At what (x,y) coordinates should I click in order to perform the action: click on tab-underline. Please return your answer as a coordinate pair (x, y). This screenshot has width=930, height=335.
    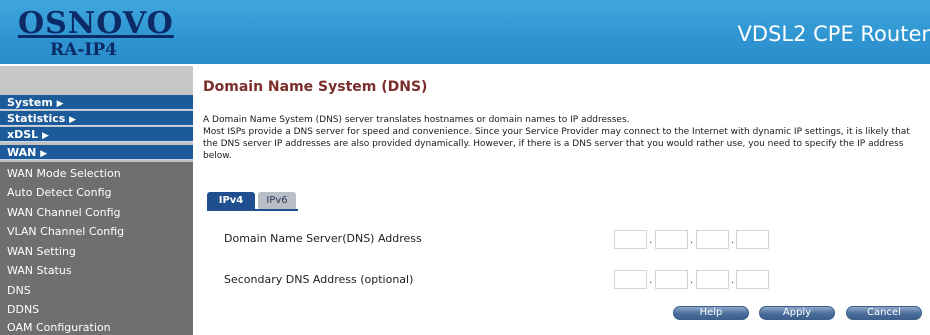
    Looking at the image, I should click on (252, 210).